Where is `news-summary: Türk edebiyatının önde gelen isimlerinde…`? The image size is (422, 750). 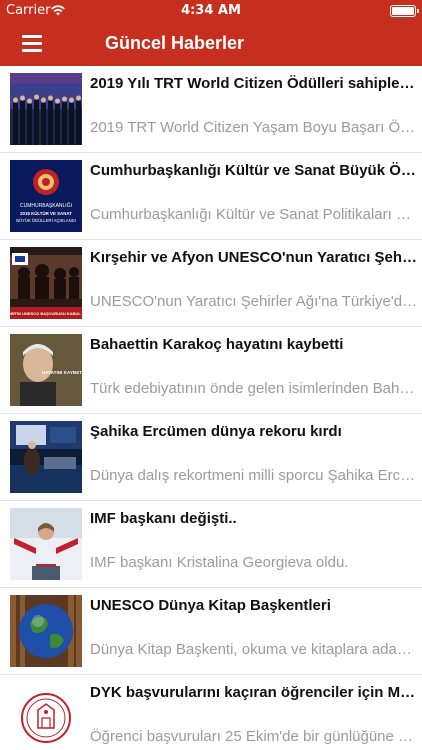
news-summary: Türk edebiyatının önde gelen isimlerinde… is located at coordinates (254, 388).